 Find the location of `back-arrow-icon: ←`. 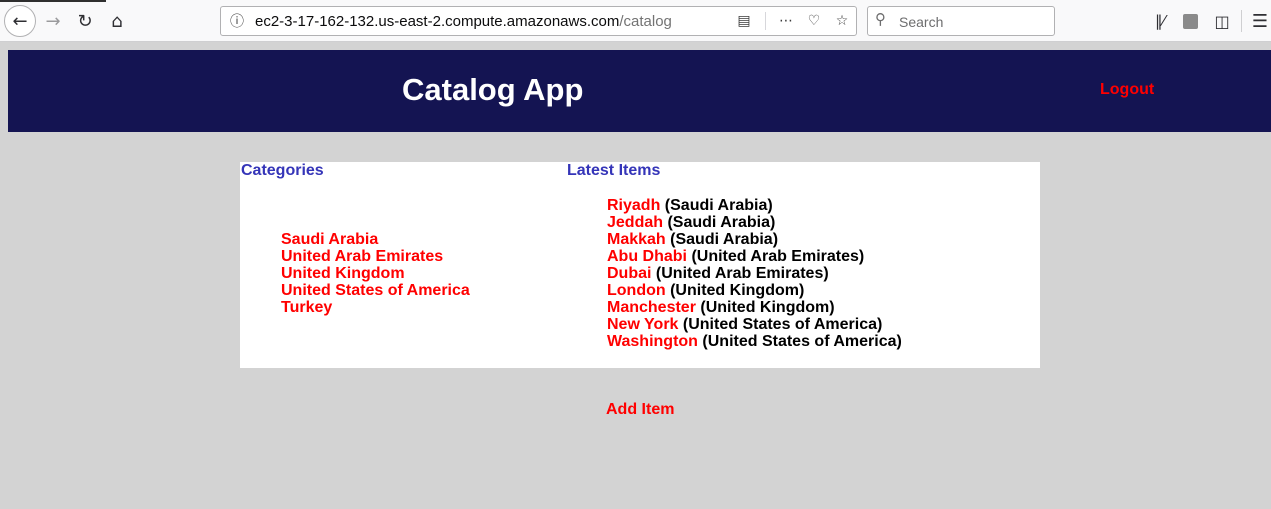

back-arrow-icon: ← is located at coordinates (20, 21).